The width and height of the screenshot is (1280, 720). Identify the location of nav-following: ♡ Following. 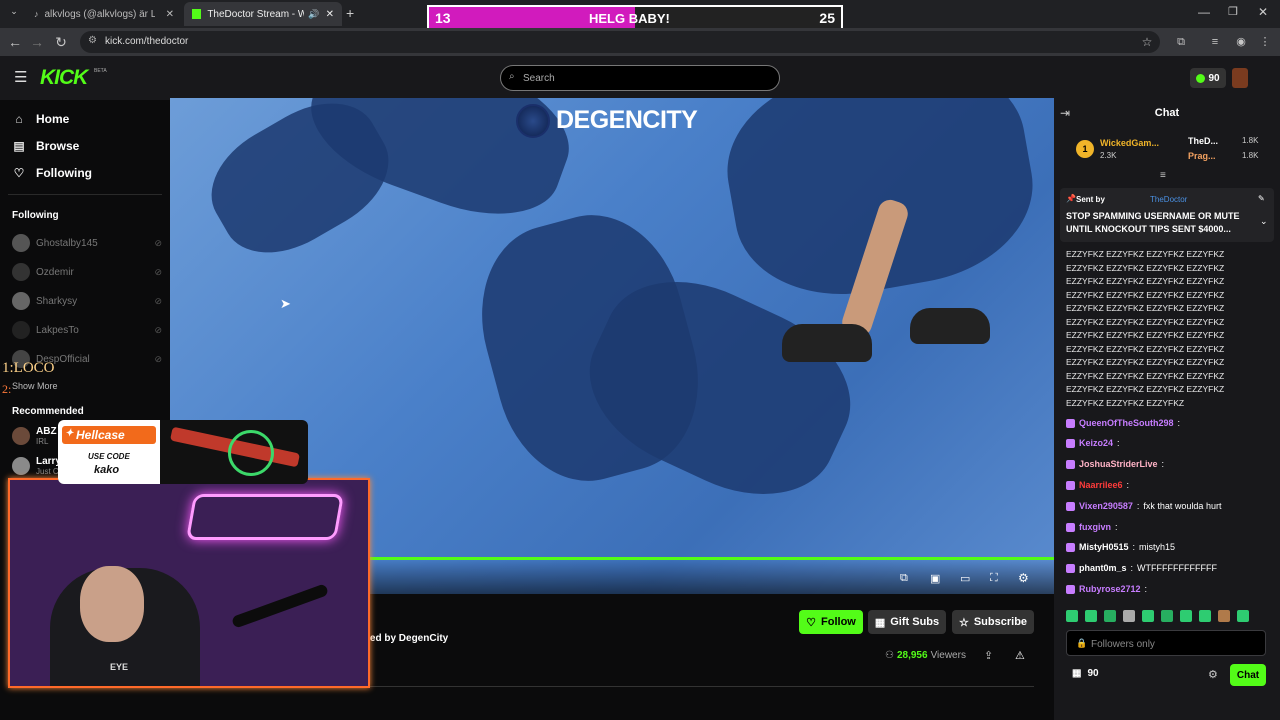
(52, 173).